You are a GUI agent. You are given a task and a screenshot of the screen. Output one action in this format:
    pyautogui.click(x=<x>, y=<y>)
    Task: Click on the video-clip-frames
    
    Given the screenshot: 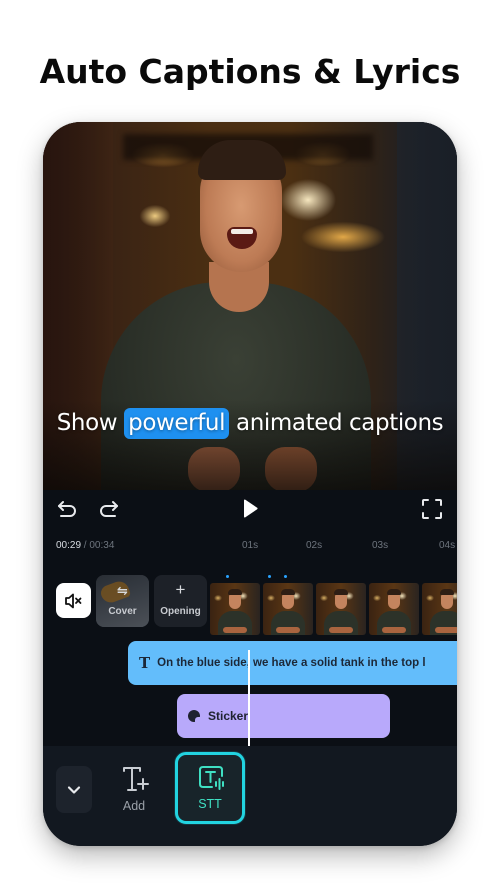 What is the action you would take?
    pyautogui.click(x=333, y=609)
    